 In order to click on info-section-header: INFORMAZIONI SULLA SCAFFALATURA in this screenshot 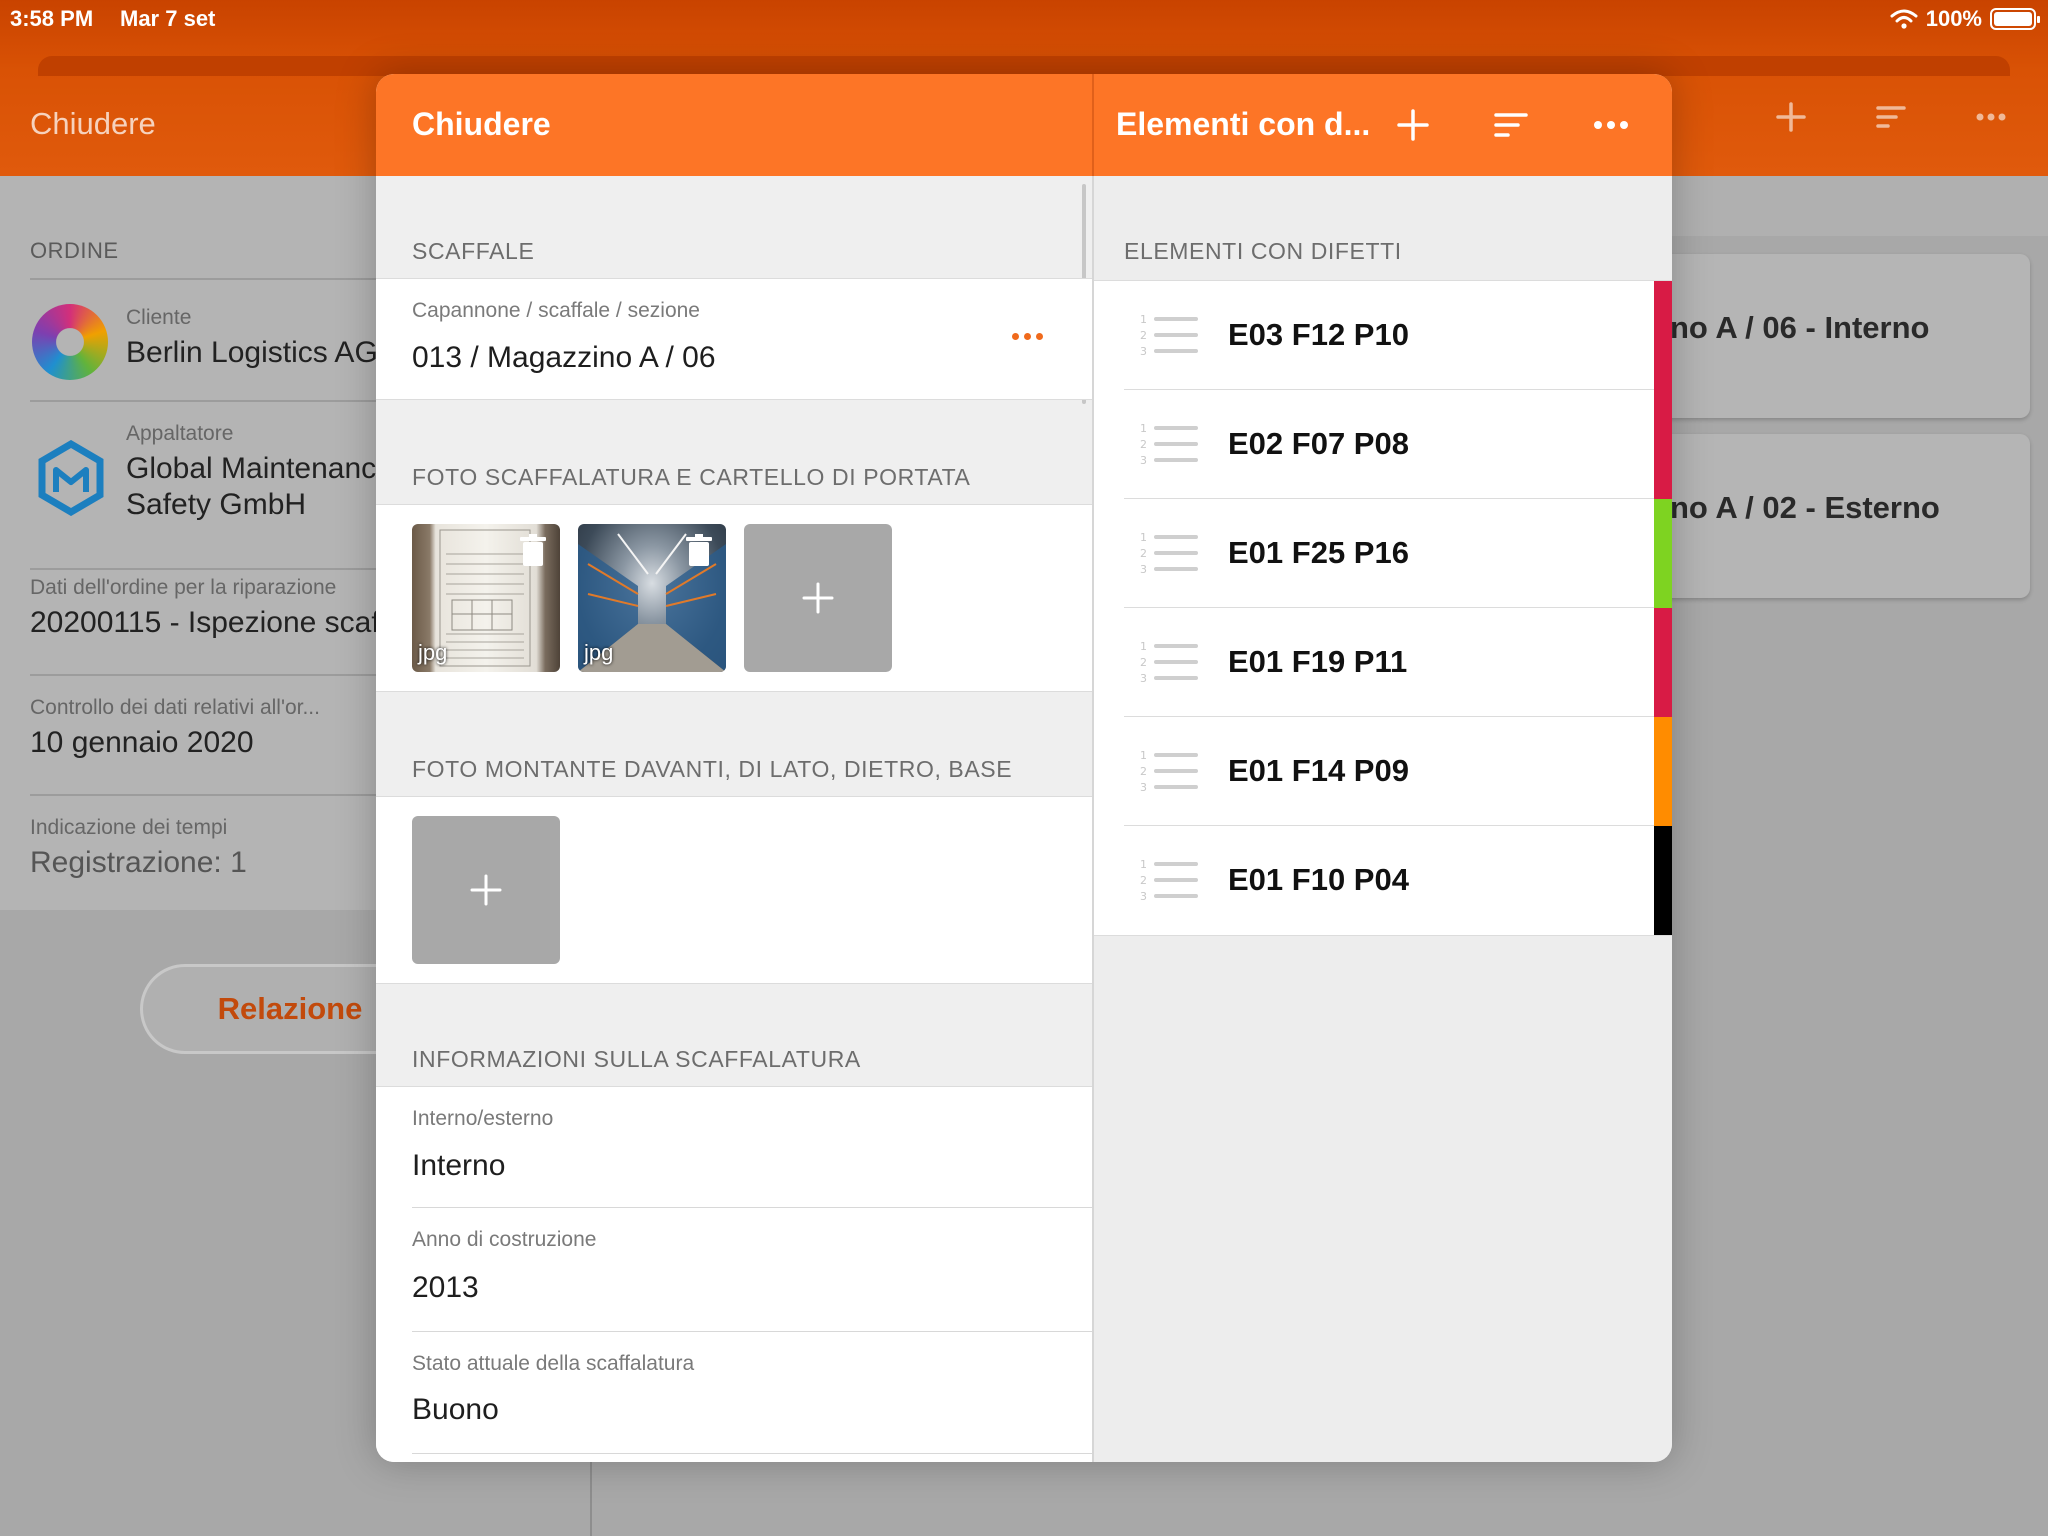, I will do `click(636, 1059)`.